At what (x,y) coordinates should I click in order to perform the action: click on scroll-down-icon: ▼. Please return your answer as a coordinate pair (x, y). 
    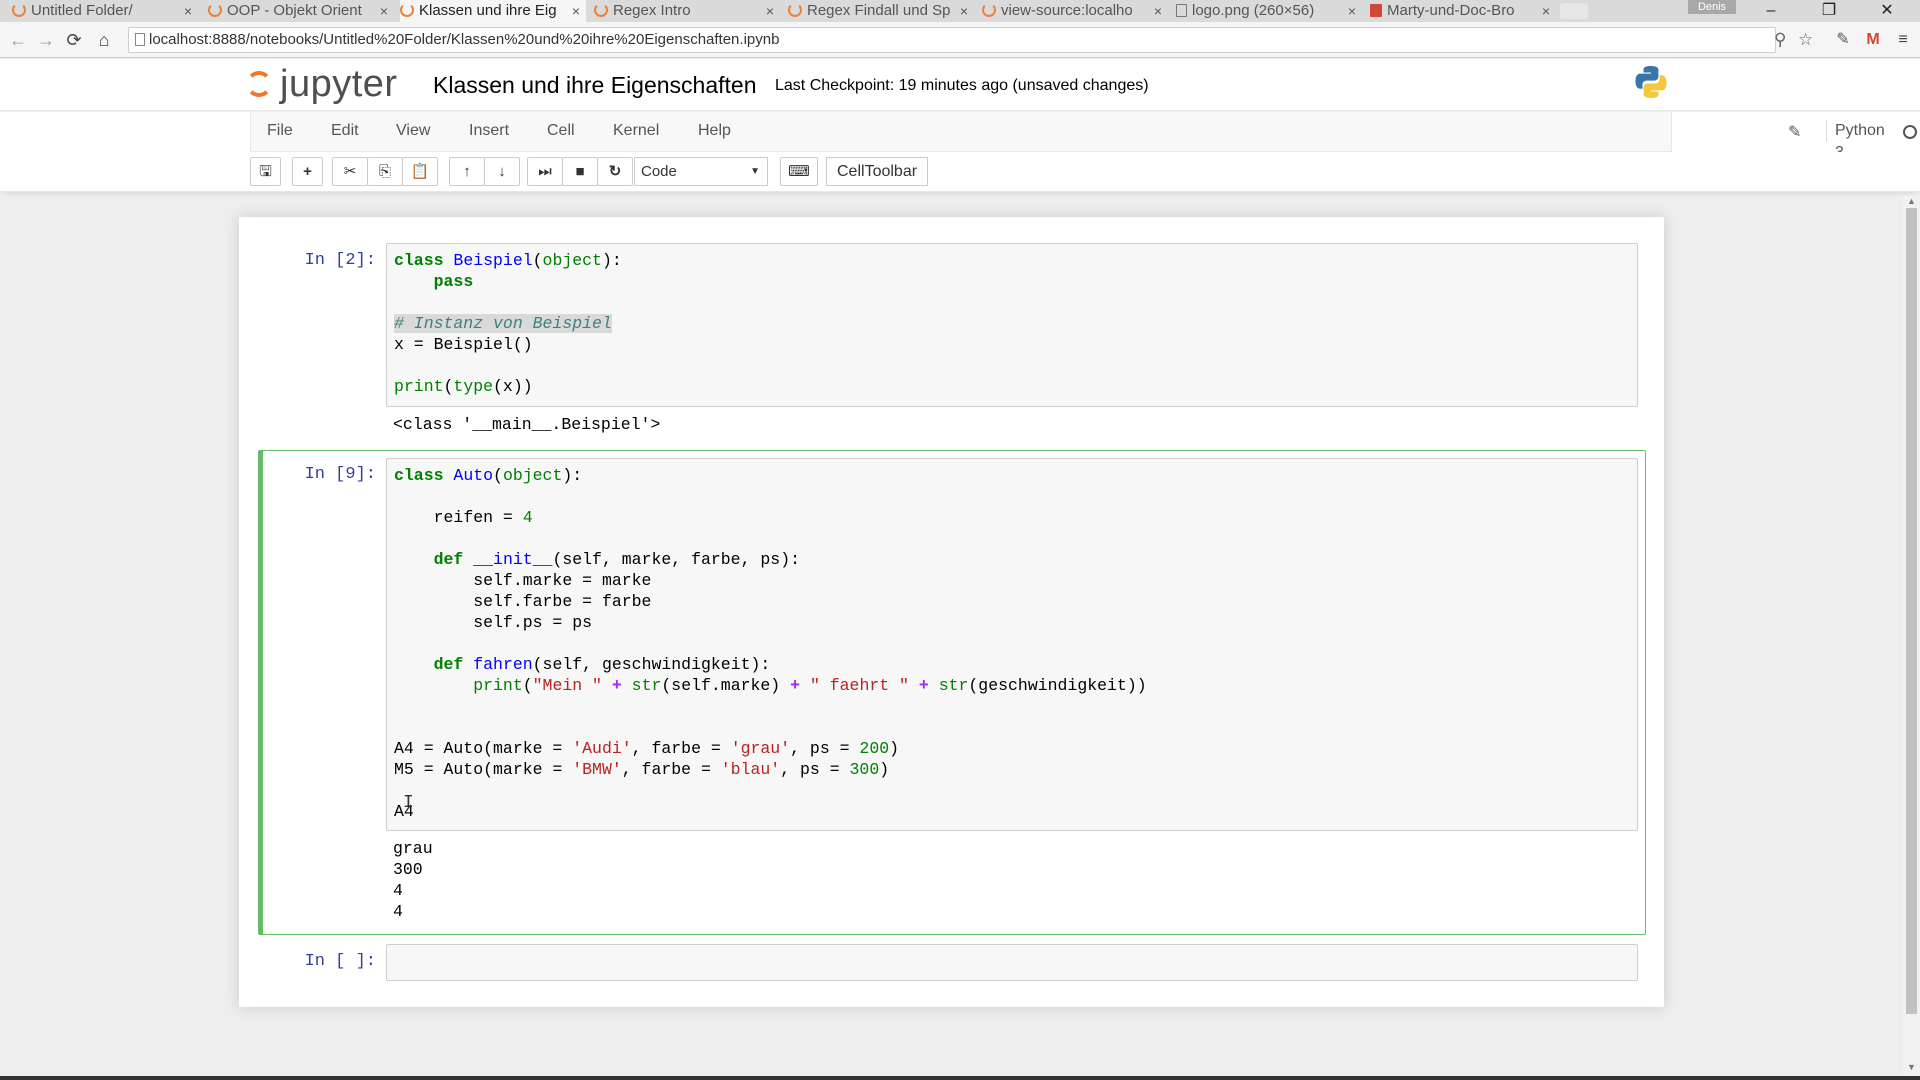
    Looking at the image, I should click on (1911, 1068).